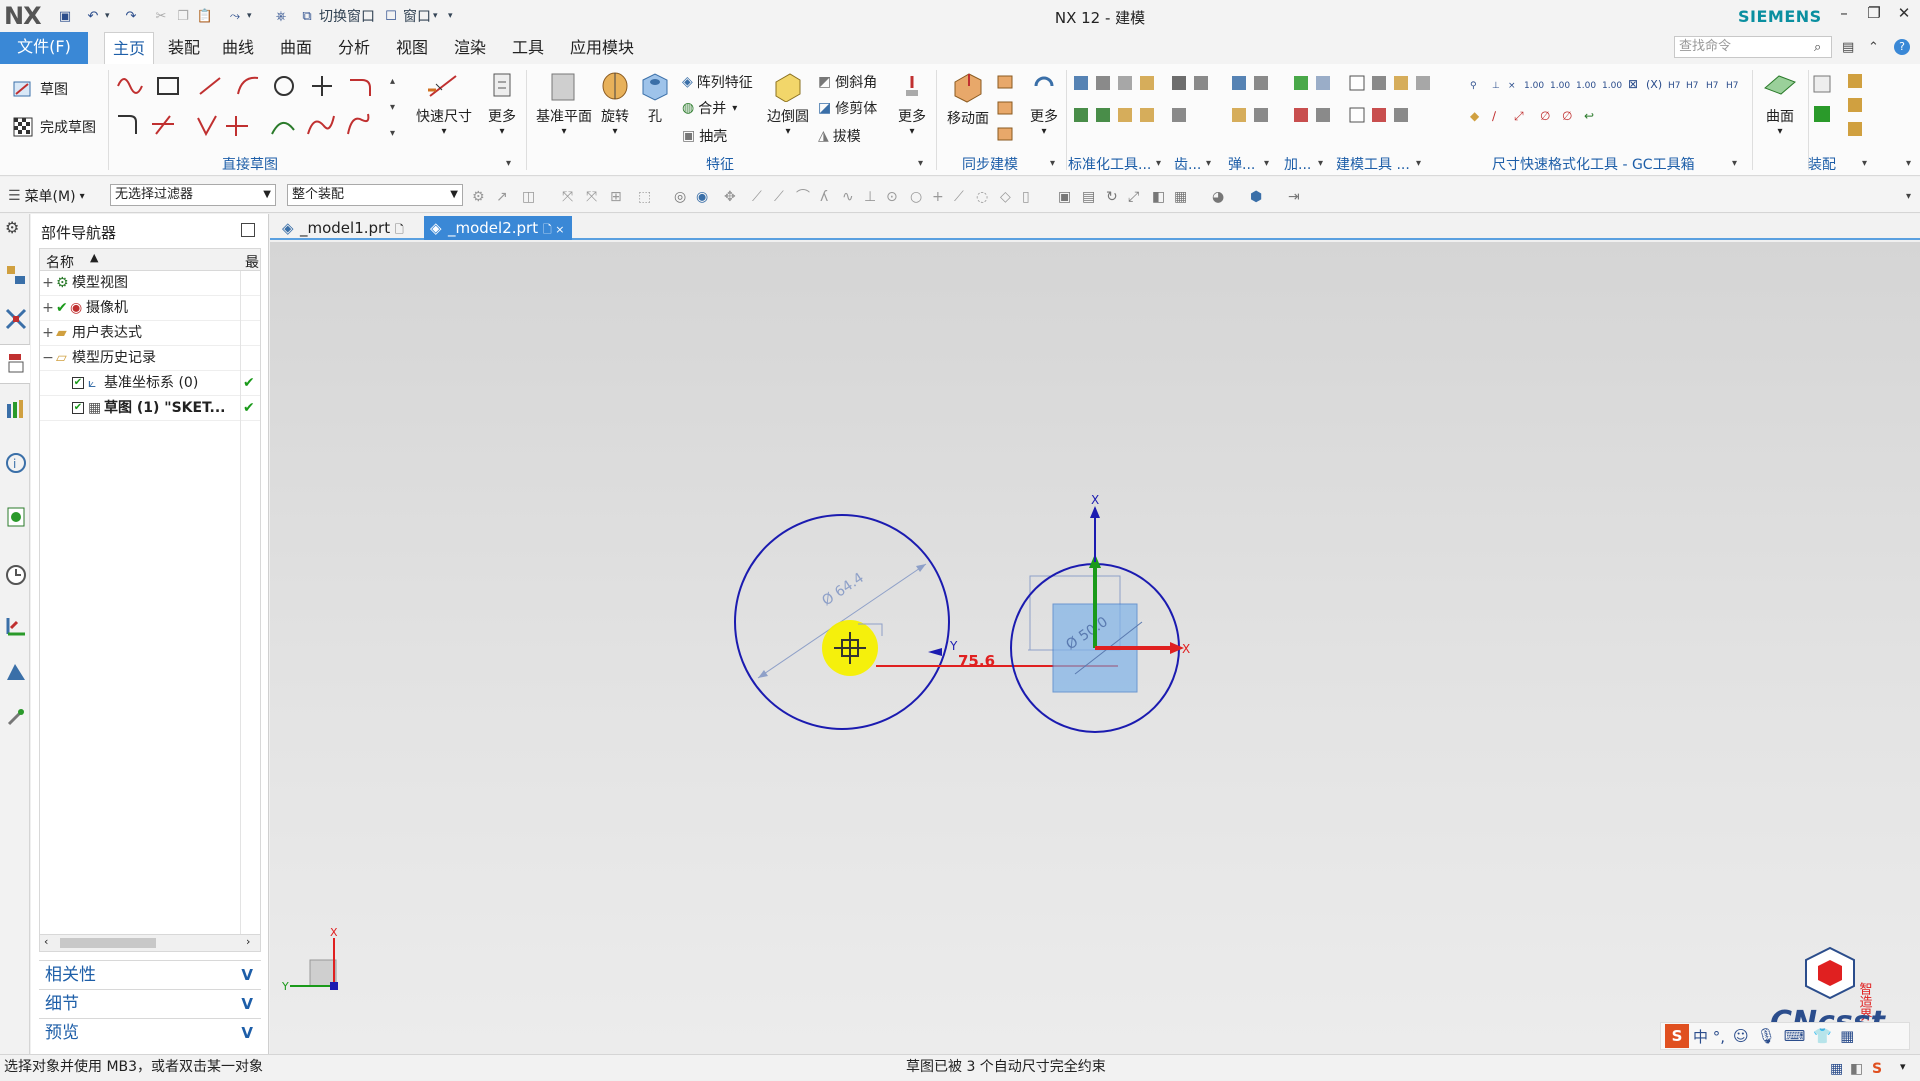 This screenshot has height=1081, width=1920. I want to click on type-filter-dropdown: 无选择过滤器 ▼, so click(193, 195).